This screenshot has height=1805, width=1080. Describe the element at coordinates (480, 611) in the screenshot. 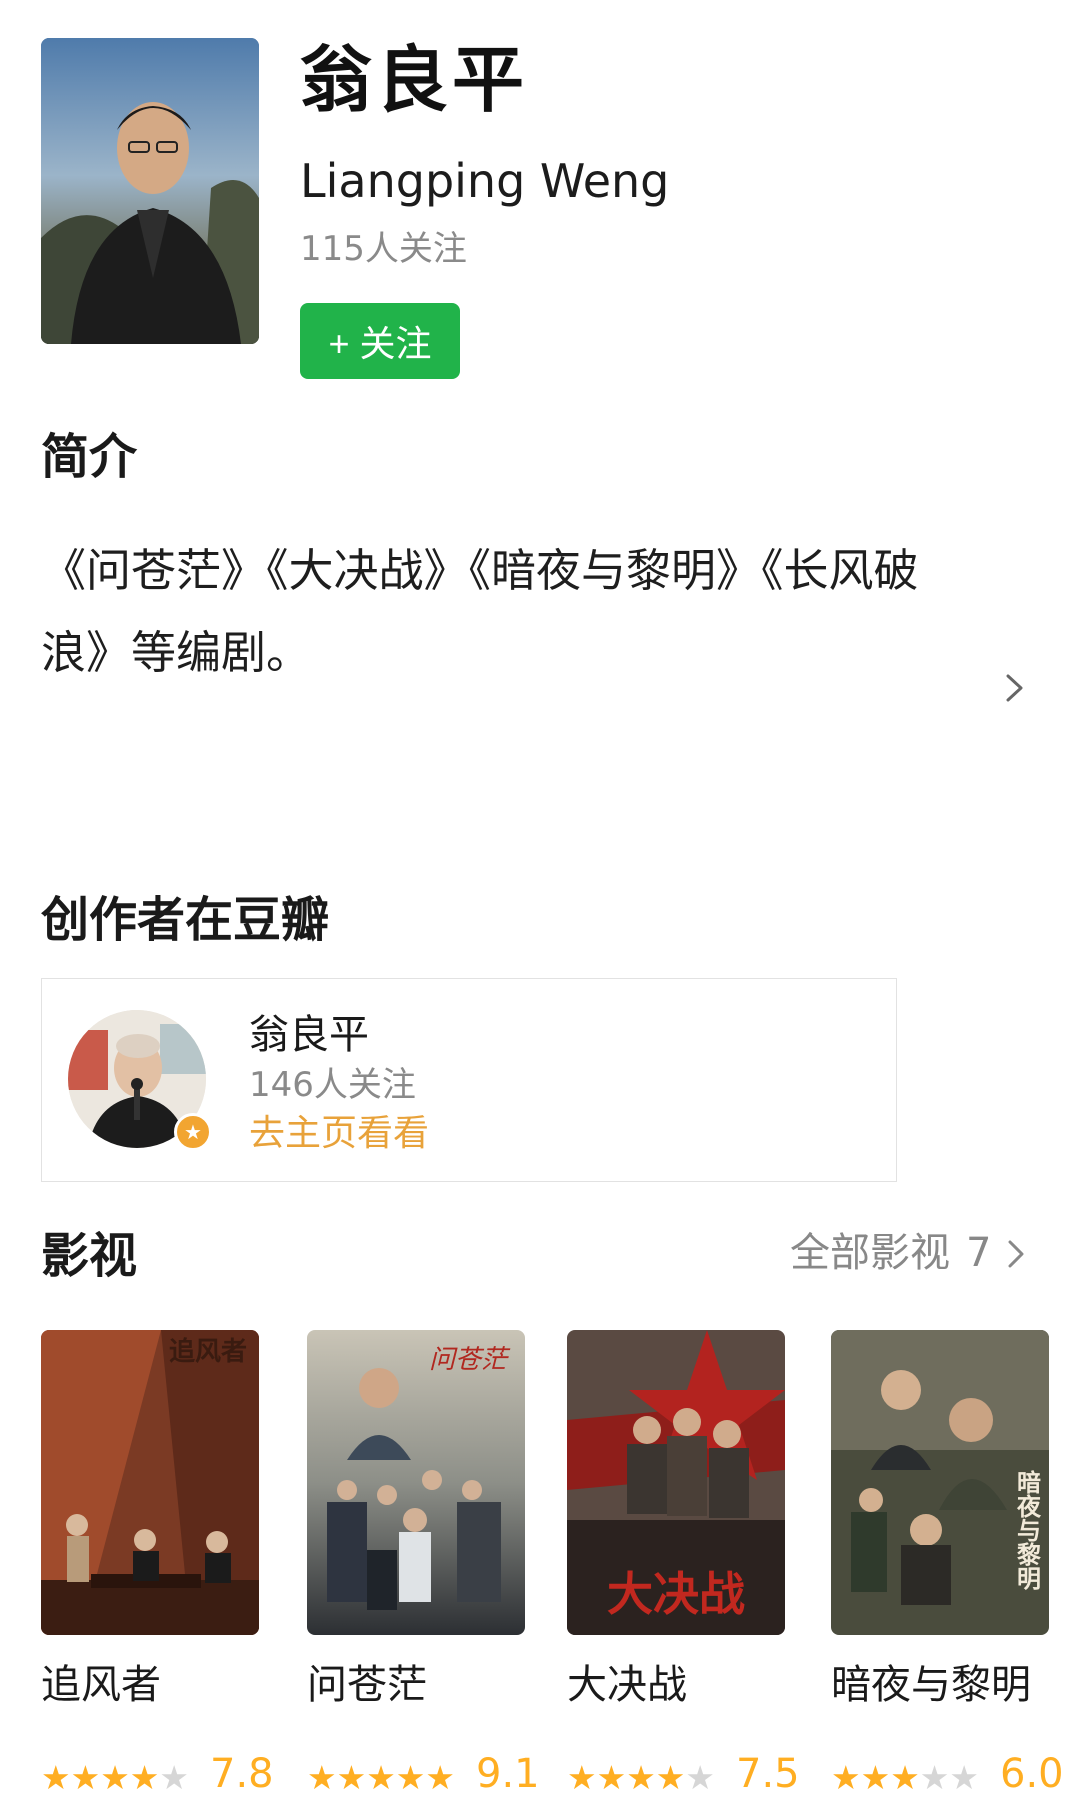

I see `intro-text: 《问苍茫》《大决战》《暗夜与黎明》《长风破浪》等编剧。` at that location.